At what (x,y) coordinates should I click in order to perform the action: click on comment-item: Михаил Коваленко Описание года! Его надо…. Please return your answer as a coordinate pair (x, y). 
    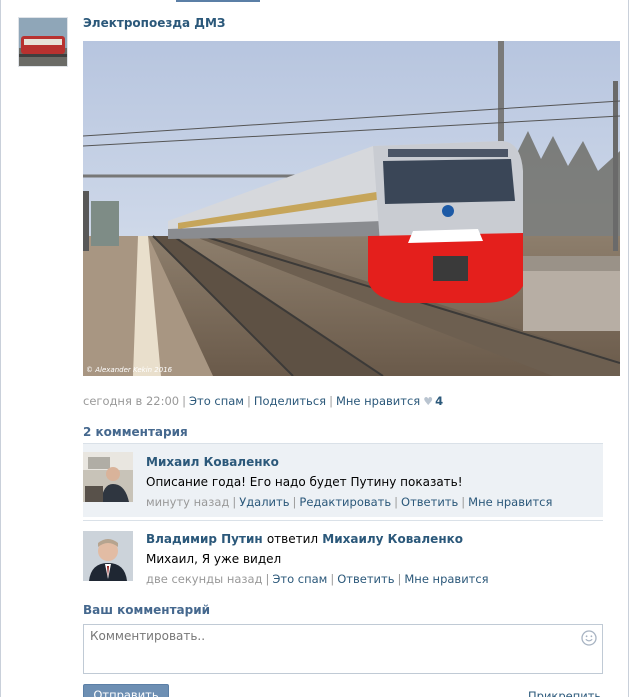
    Looking at the image, I should click on (343, 480).